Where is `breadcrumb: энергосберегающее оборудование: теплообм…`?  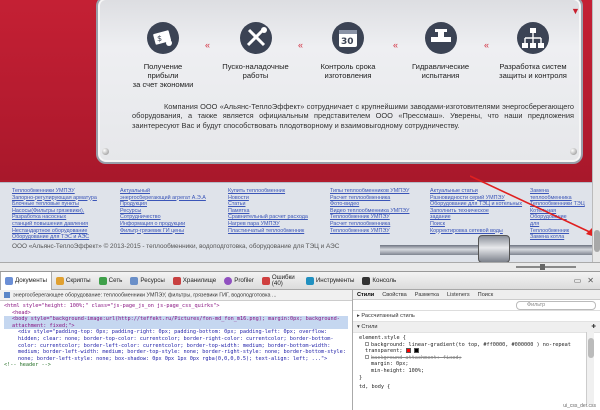
breadcrumb: энергосберегающее оборудование: теплообм… is located at coordinates (176, 295).